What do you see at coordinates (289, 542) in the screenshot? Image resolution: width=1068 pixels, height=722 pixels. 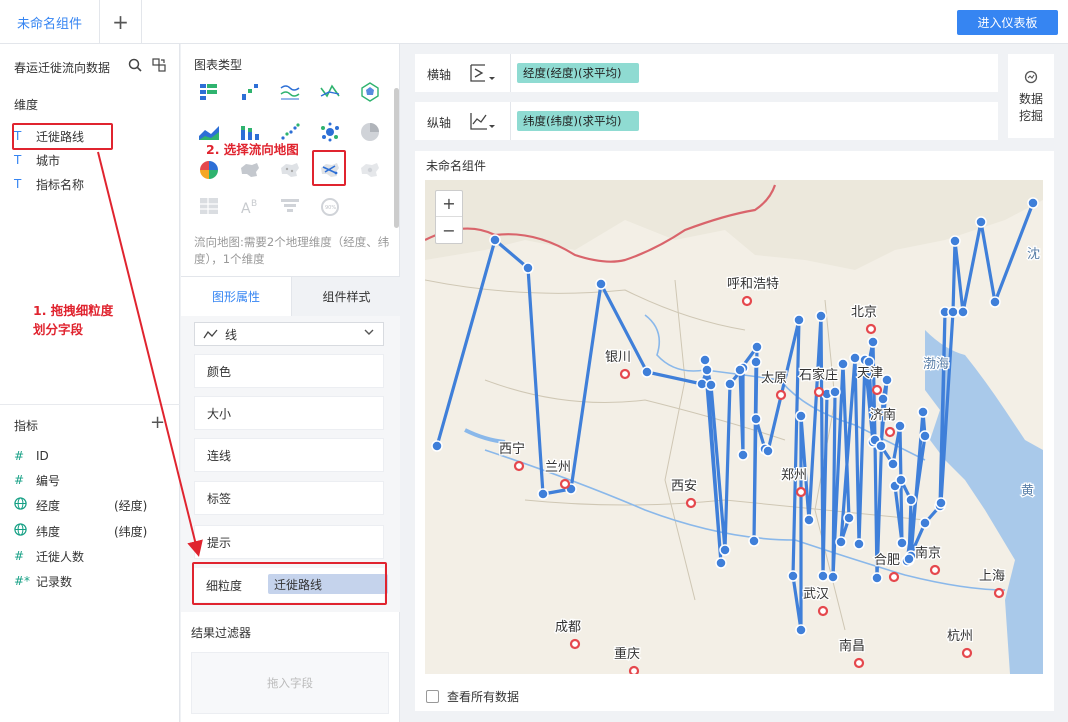 I see `tooltip-property: 提示` at bounding box center [289, 542].